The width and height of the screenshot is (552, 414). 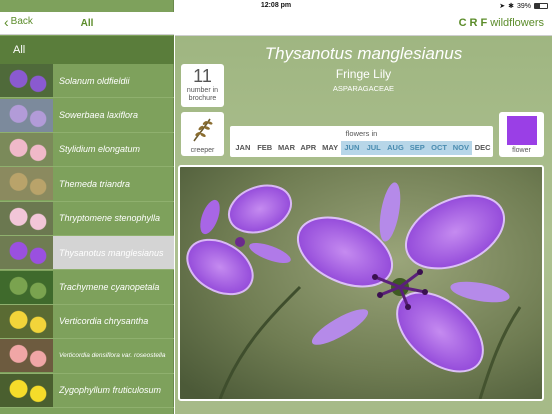 I want to click on month-mar: MAR, so click(x=286, y=147).